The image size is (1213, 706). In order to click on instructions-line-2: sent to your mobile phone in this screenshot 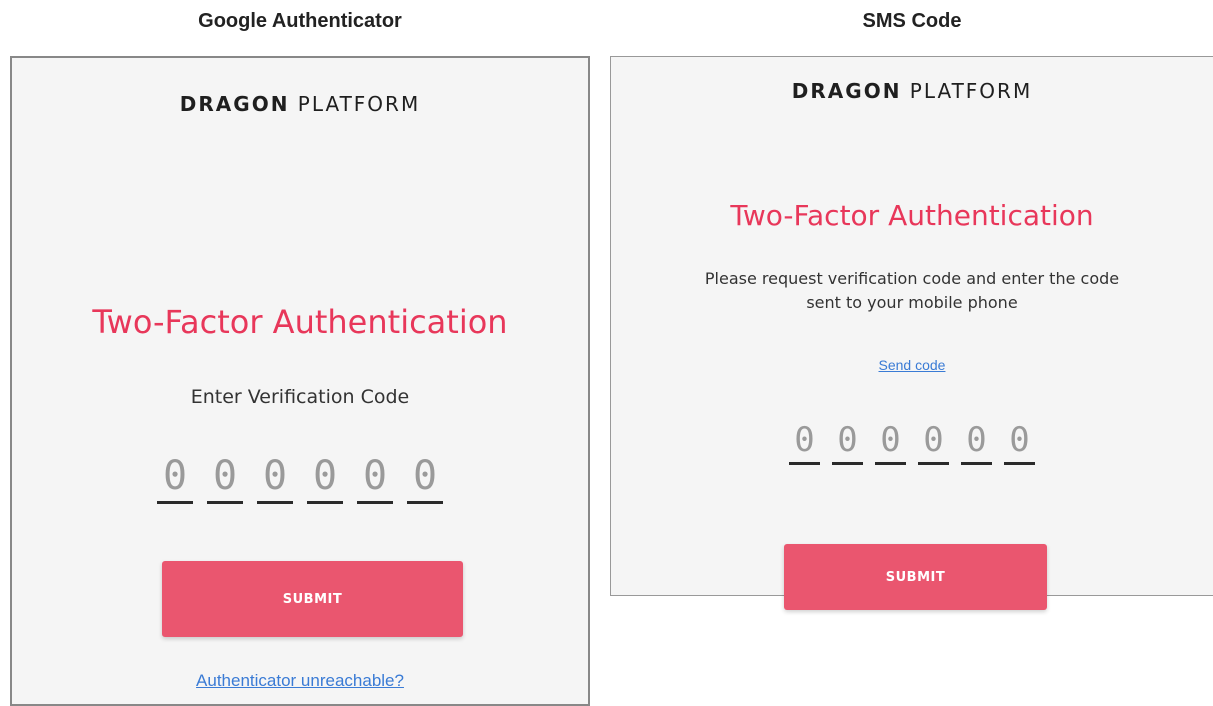, I will do `click(912, 302)`.